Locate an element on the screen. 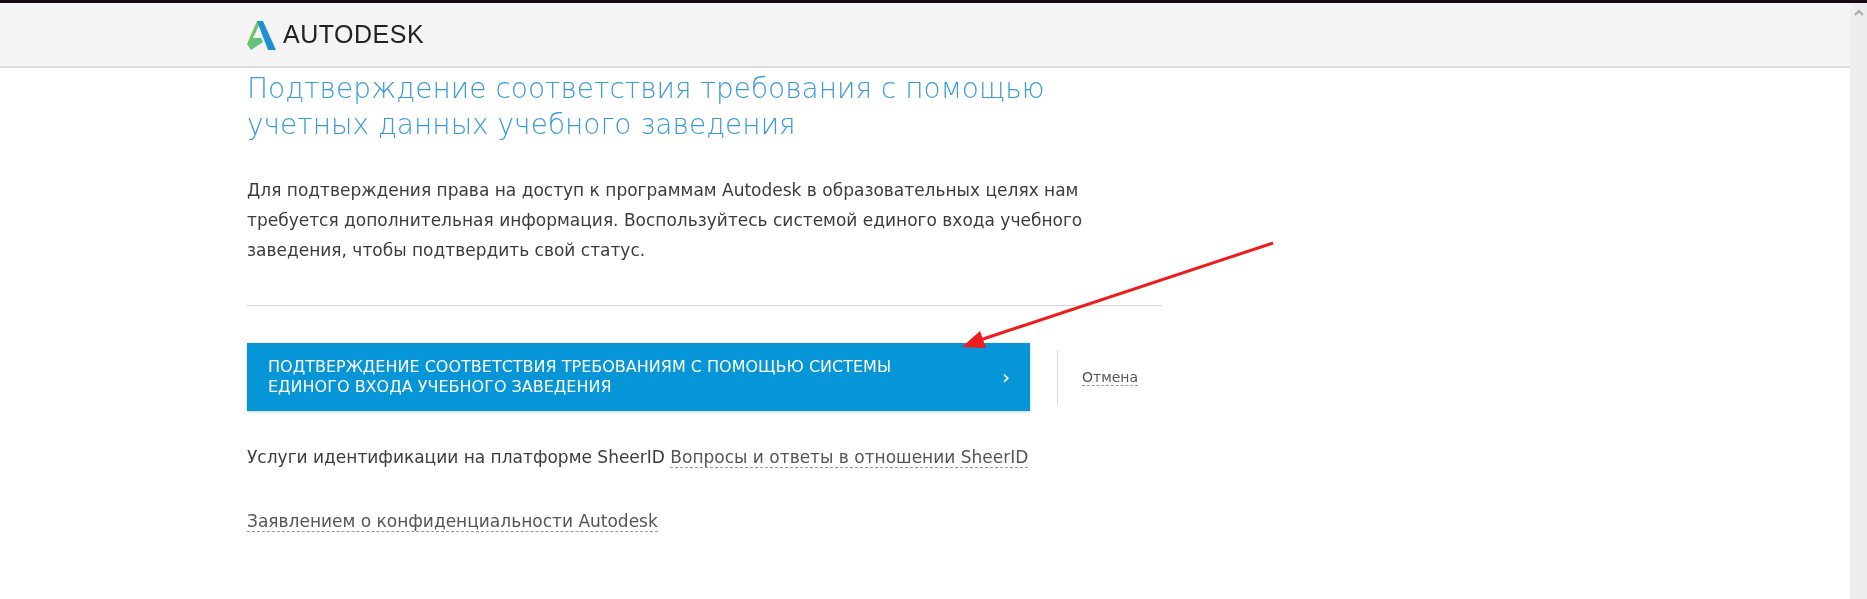 The height and width of the screenshot is (599, 1867). cancel-link: Отмена is located at coordinates (1110, 377).